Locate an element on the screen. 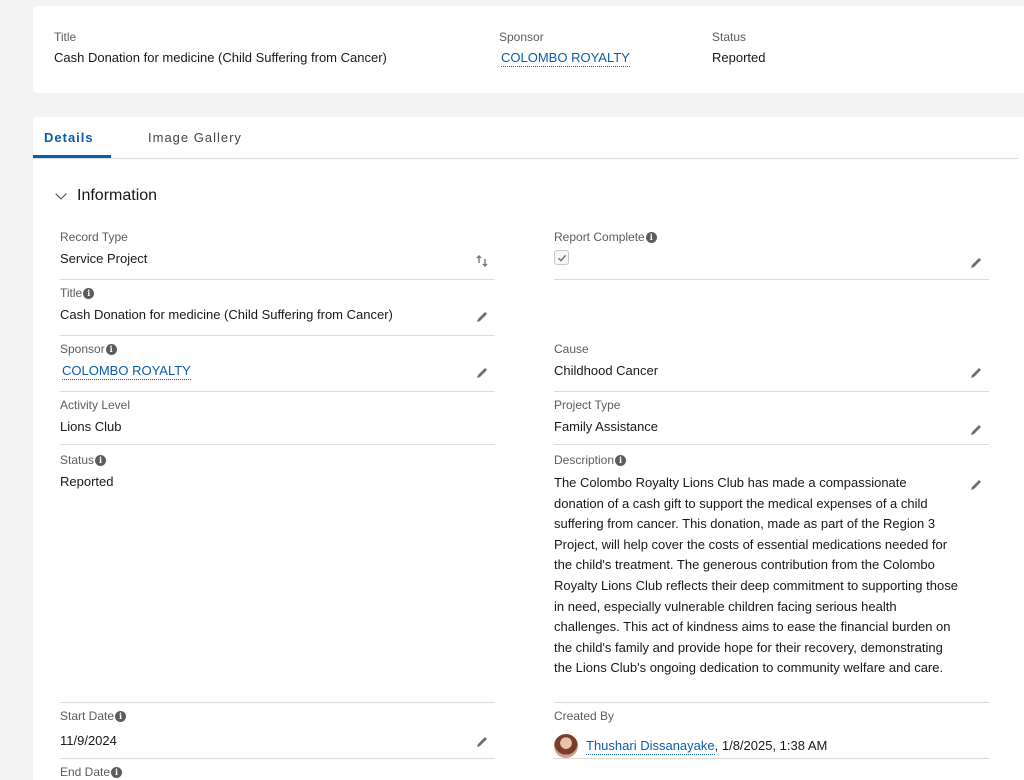 The width and height of the screenshot is (1024, 780). edit-title-pencil-icon is located at coordinates (482, 317).